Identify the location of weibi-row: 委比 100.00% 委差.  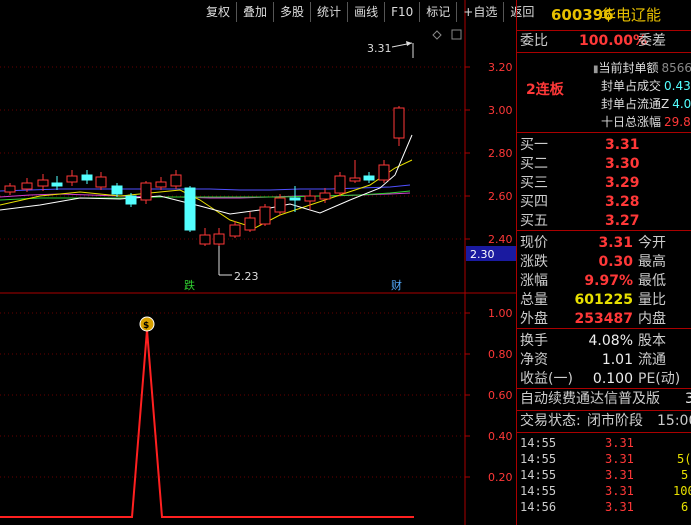
(604, 41).